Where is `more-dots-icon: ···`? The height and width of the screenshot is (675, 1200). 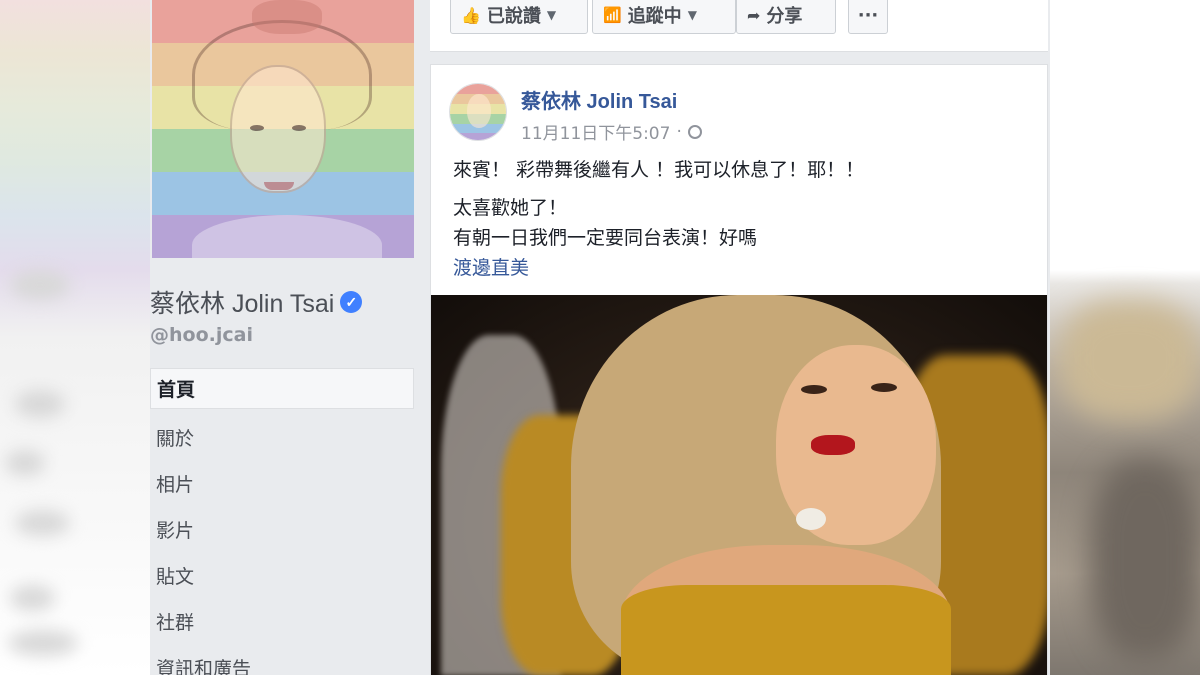
more-dots-icon: ··· is located at coordinates (868, 15).